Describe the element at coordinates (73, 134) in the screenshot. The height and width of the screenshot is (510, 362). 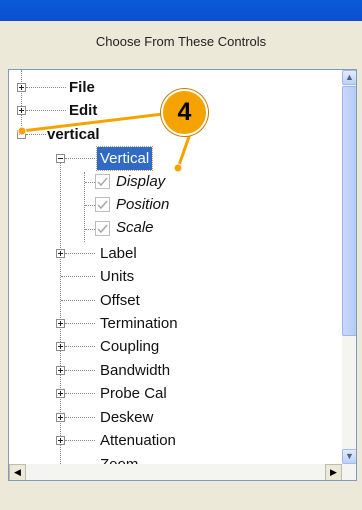
I see `tree-item-vertical-group: vertical` at that location.